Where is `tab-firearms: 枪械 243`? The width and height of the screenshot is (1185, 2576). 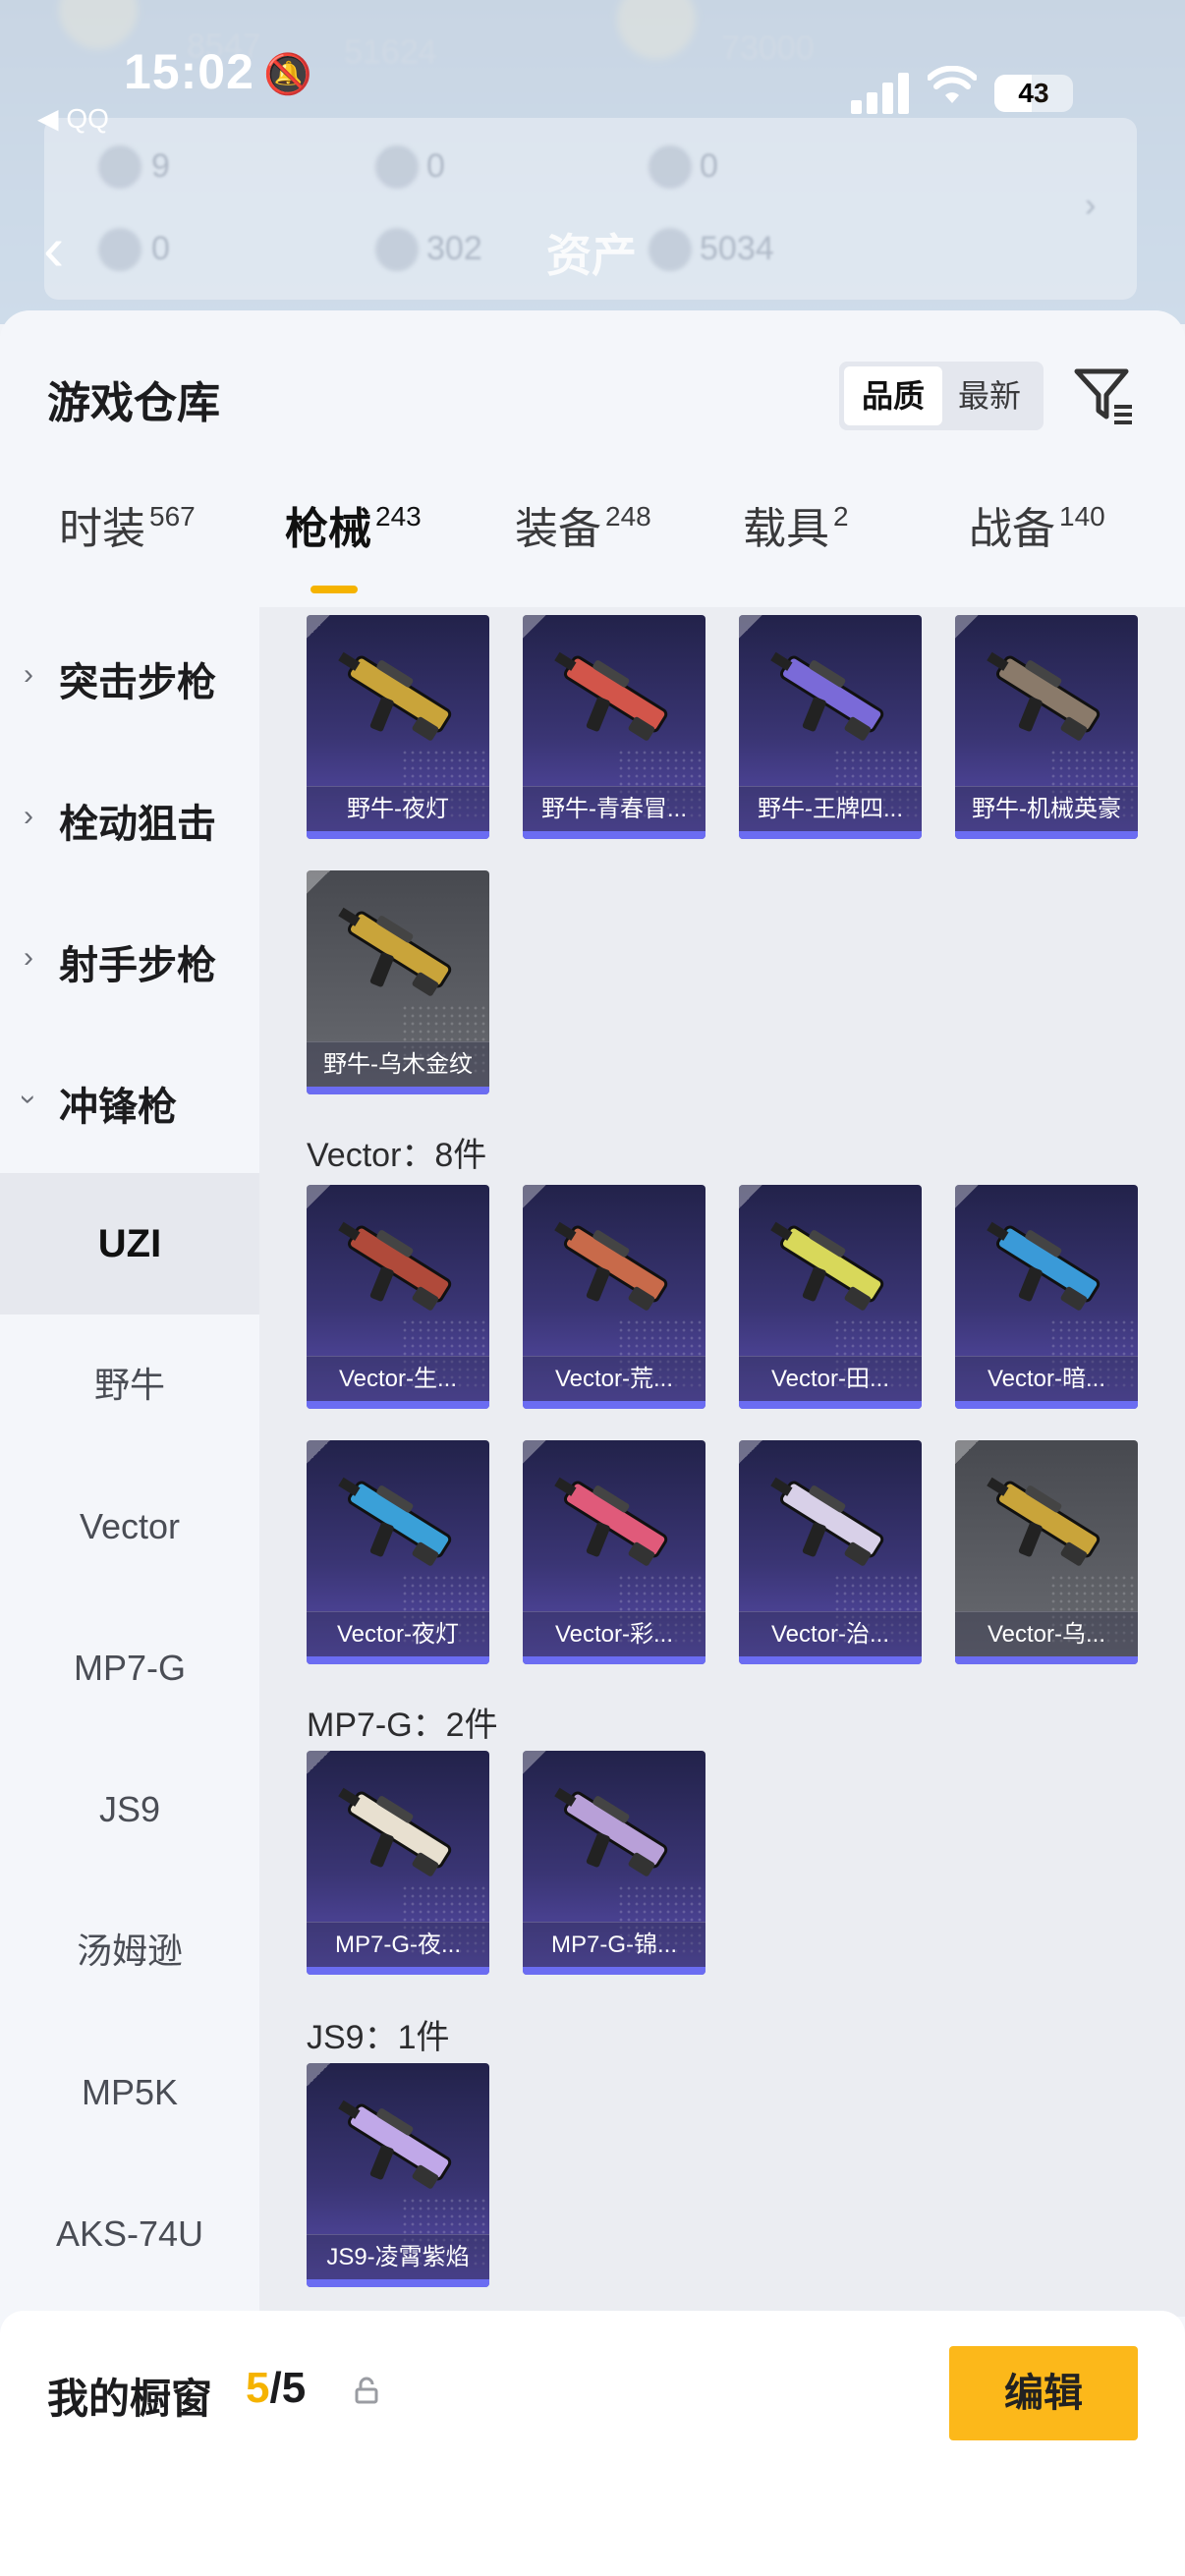 tab-firearms: 枪械 243 is located at coordinates (353, 542).